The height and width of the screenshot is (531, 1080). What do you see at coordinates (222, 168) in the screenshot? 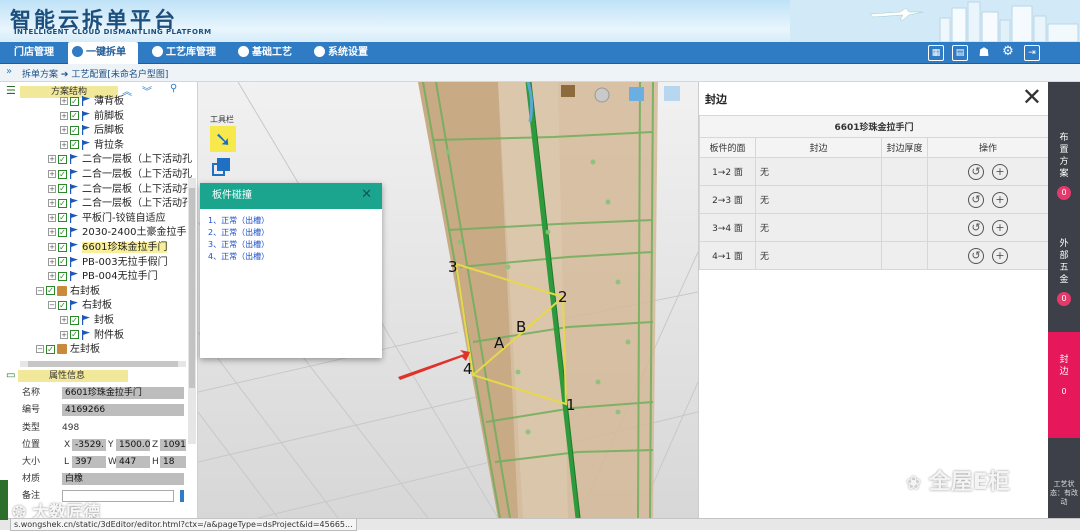
I see `copy-tool-icon` at bounding box center [222, 168].